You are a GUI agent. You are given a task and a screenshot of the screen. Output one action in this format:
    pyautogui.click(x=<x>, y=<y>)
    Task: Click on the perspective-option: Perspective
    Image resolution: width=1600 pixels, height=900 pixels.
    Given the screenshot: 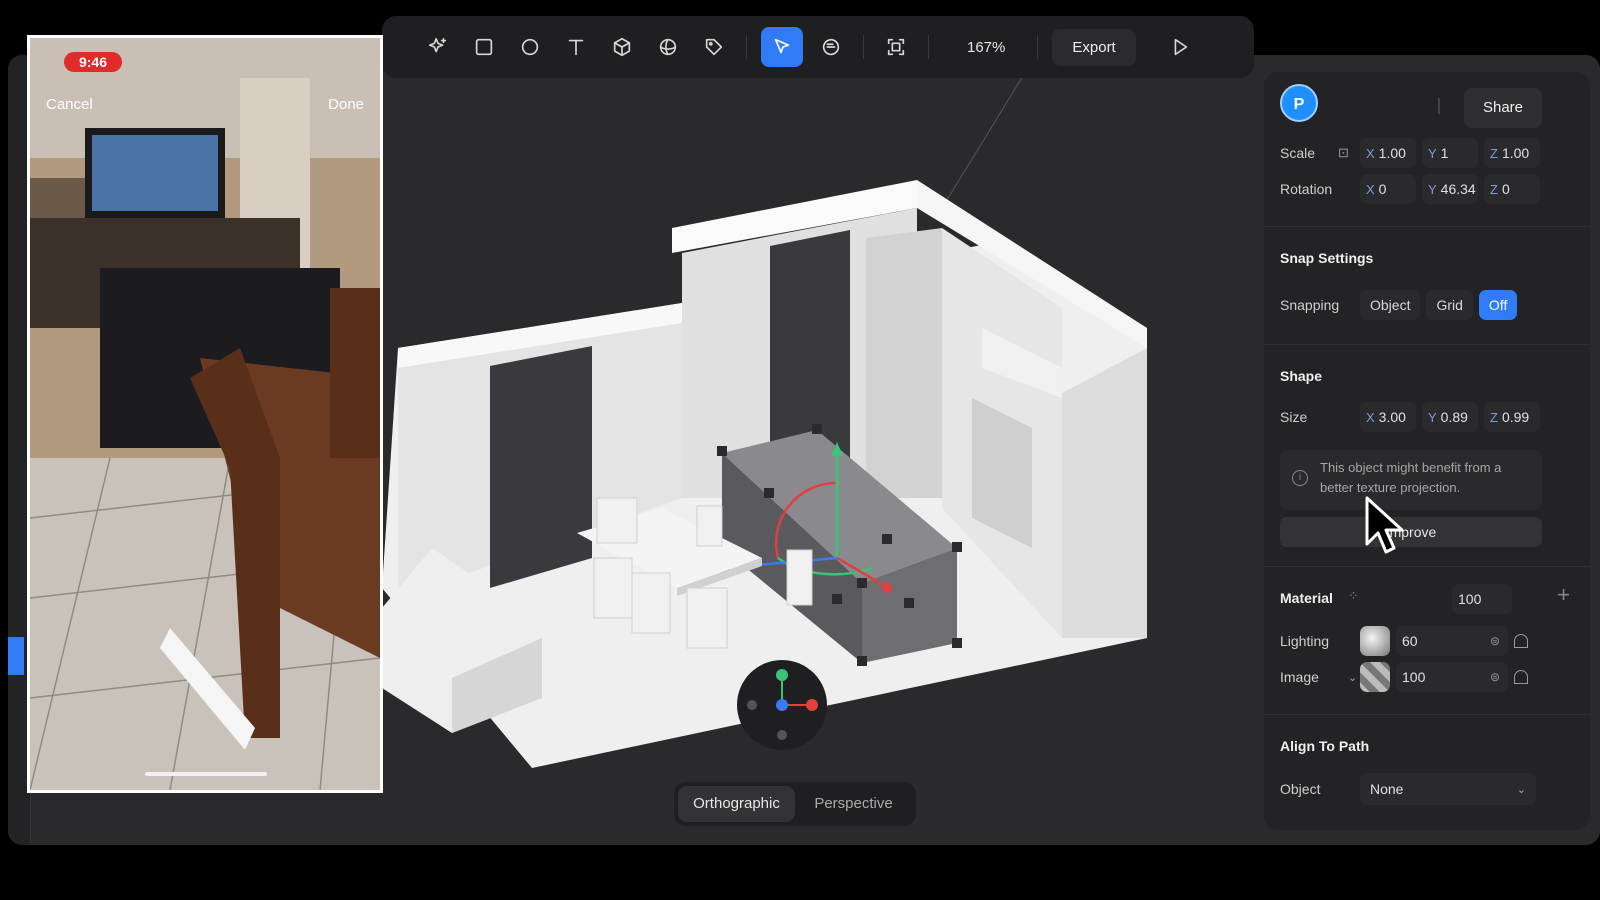 What is the action you would take?
    pyautogui.click(x=853, y=804)
    